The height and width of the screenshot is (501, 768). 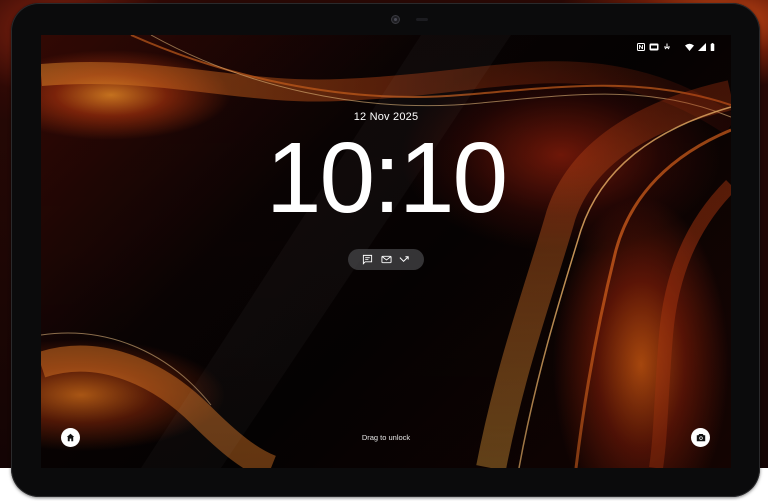 What do you see at coordinates (367, 259) in the screenshot?
I see `message-icon` at bounding box center [367, 259].